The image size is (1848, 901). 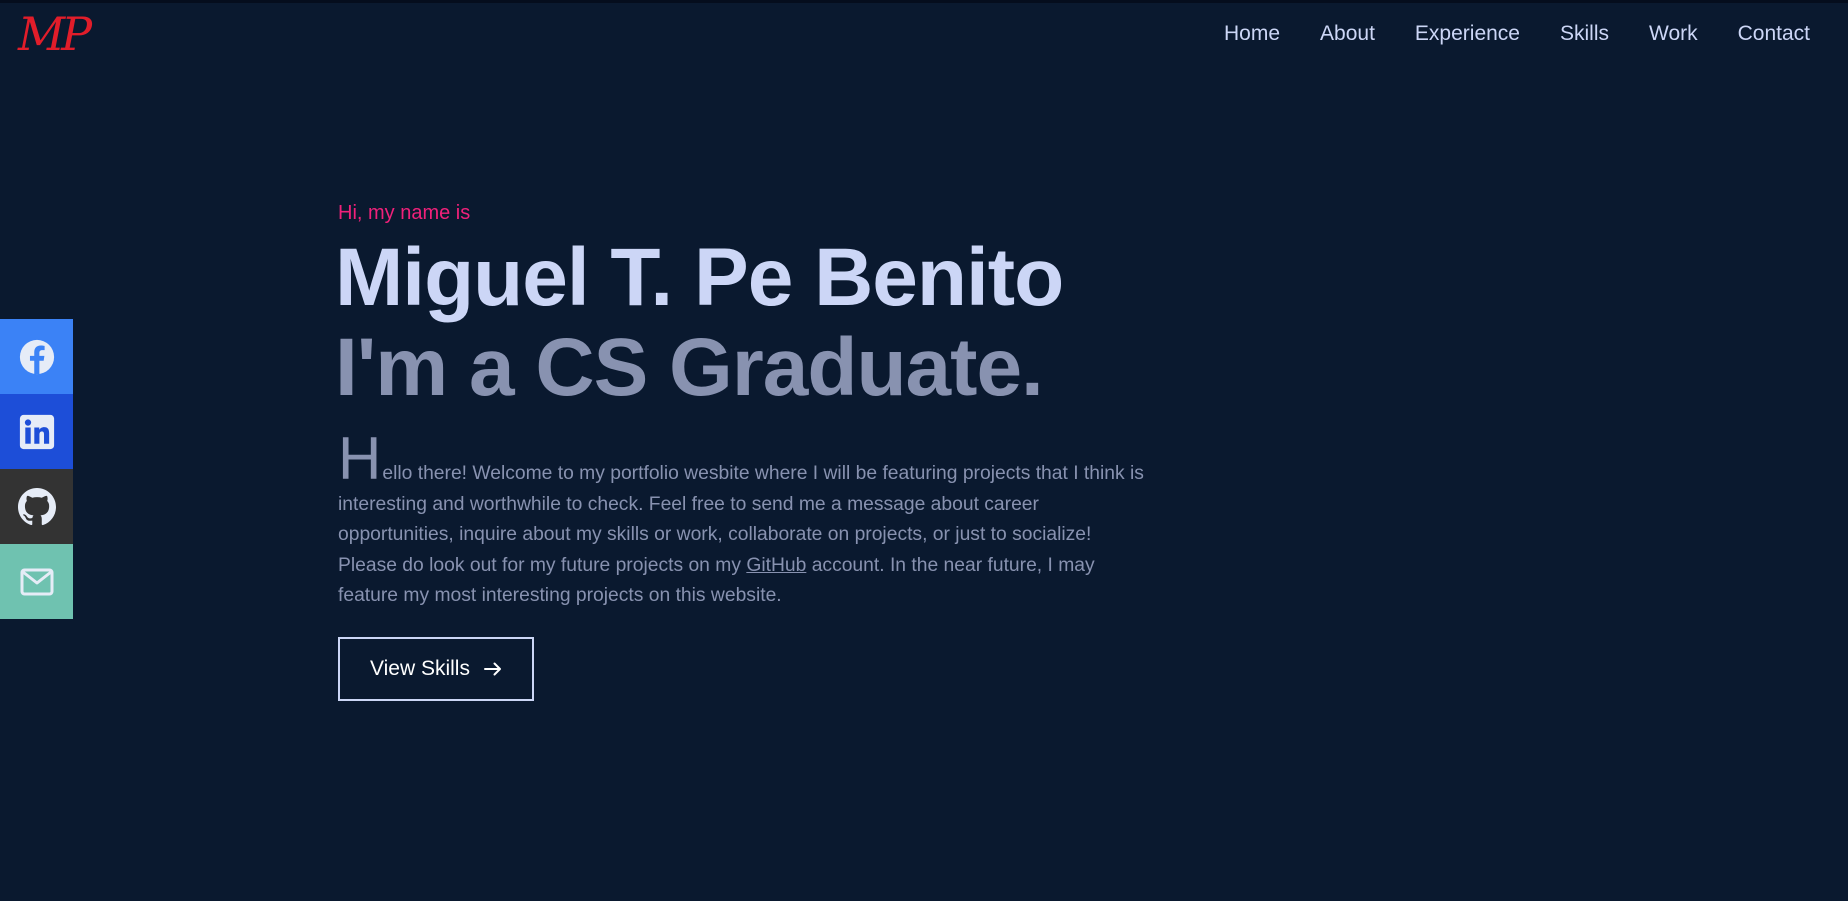 I want to click on nav-home-link: Home, so click(x=1252, y=34).